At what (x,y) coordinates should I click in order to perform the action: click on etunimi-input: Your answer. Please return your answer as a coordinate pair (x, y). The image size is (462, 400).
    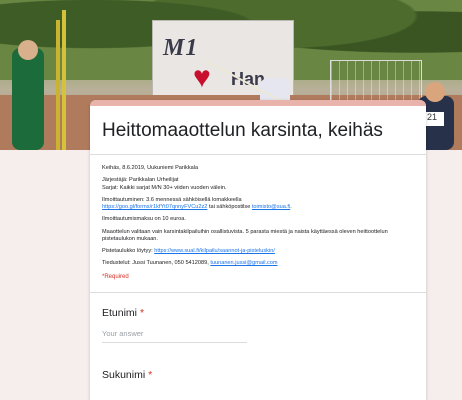
    Looking at the image, I should click on (174, 336).